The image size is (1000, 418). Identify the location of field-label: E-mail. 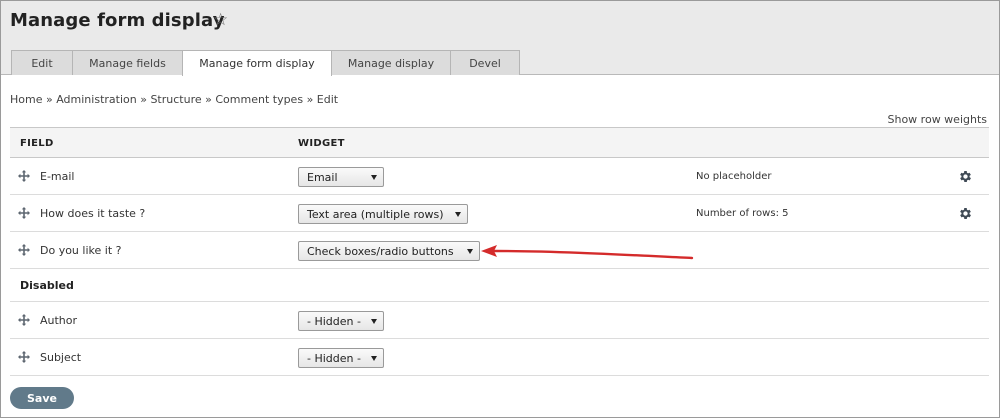
(57, 176).